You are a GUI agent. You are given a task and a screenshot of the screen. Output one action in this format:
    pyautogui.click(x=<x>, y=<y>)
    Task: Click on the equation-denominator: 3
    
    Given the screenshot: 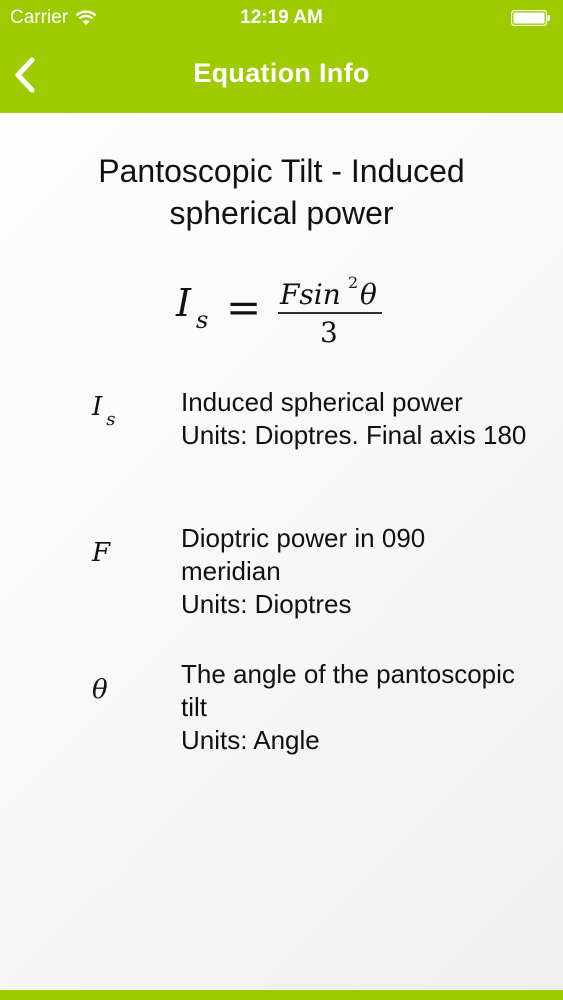 What is the action you would take?
    pyautogui.click(x=329, y=332)
    